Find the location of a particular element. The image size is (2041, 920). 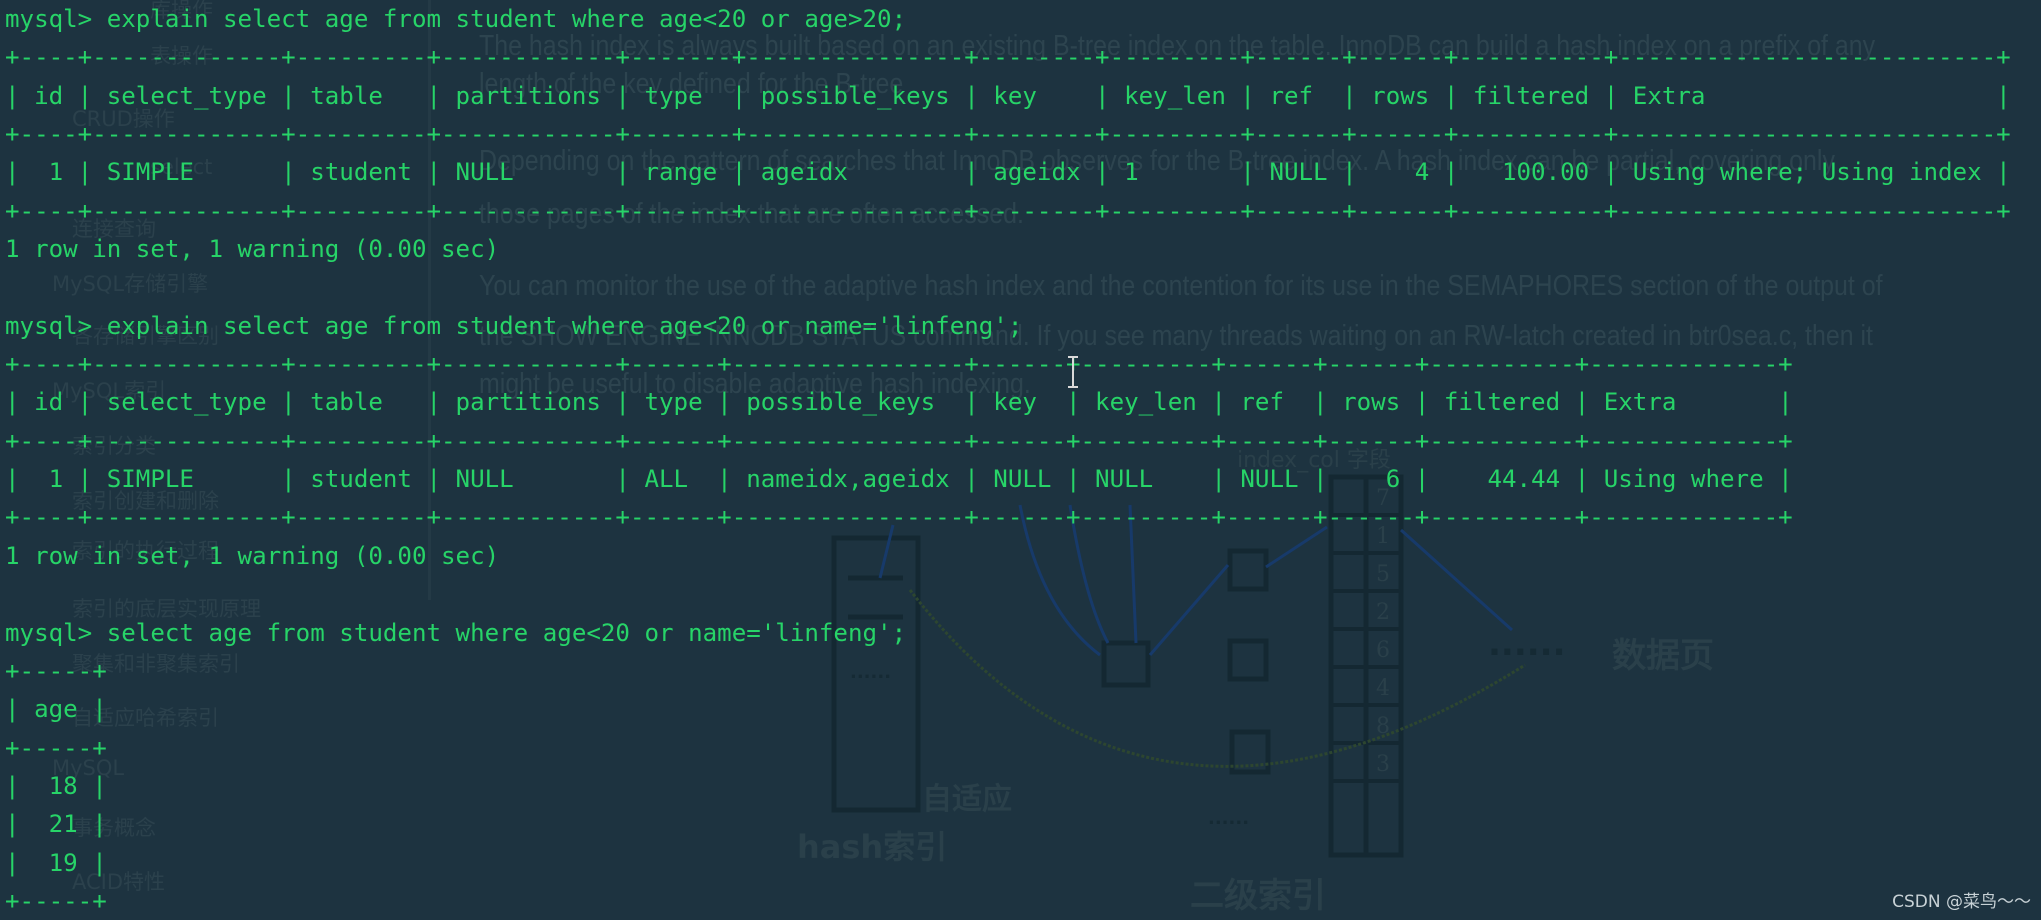

table-row: | 18 | is located at coordinates (56, 785).